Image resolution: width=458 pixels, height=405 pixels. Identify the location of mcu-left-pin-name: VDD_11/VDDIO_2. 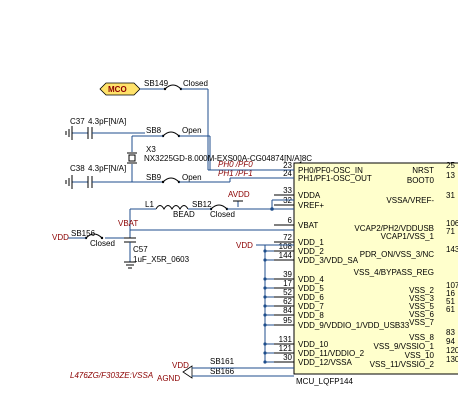
(331, 353).